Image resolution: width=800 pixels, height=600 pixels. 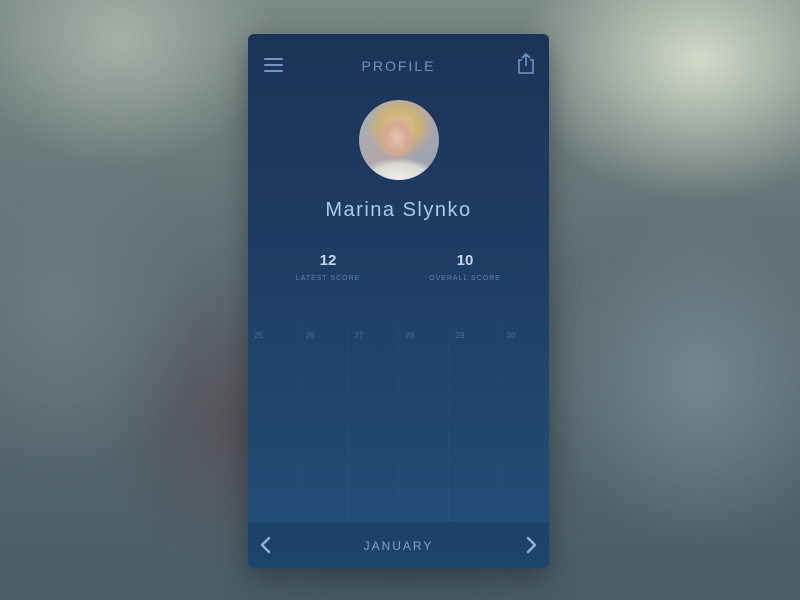 I want to click on day-label: 30, so click(x=511, y=335).